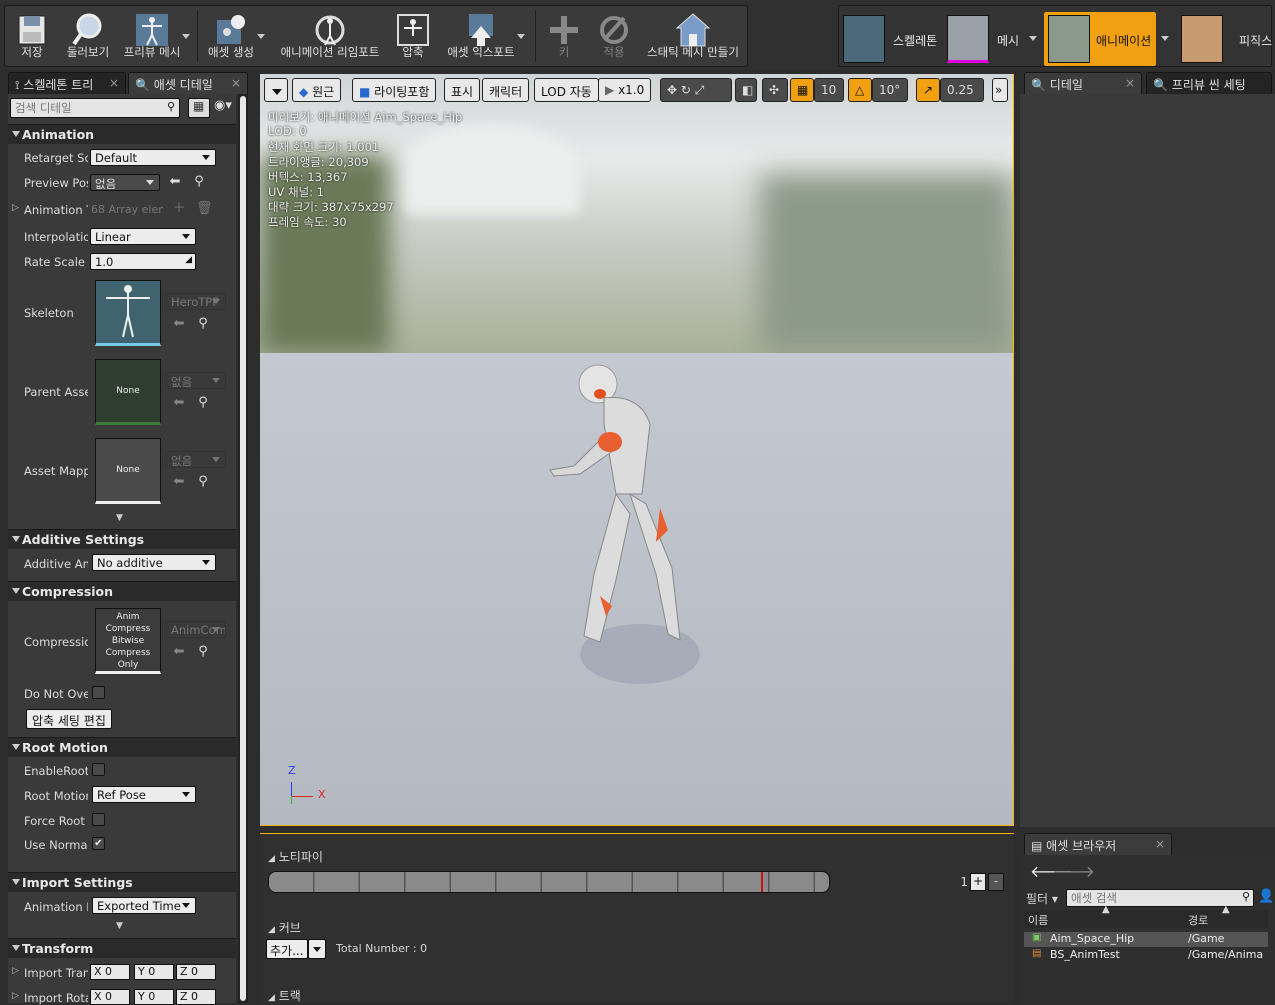 The height and width of the screenshot is (1005, 1275). What do you see at coordinates (122, 539) in the screenshot?
I see `section-additive: Additive Settings` at bounding box center [122, 539].